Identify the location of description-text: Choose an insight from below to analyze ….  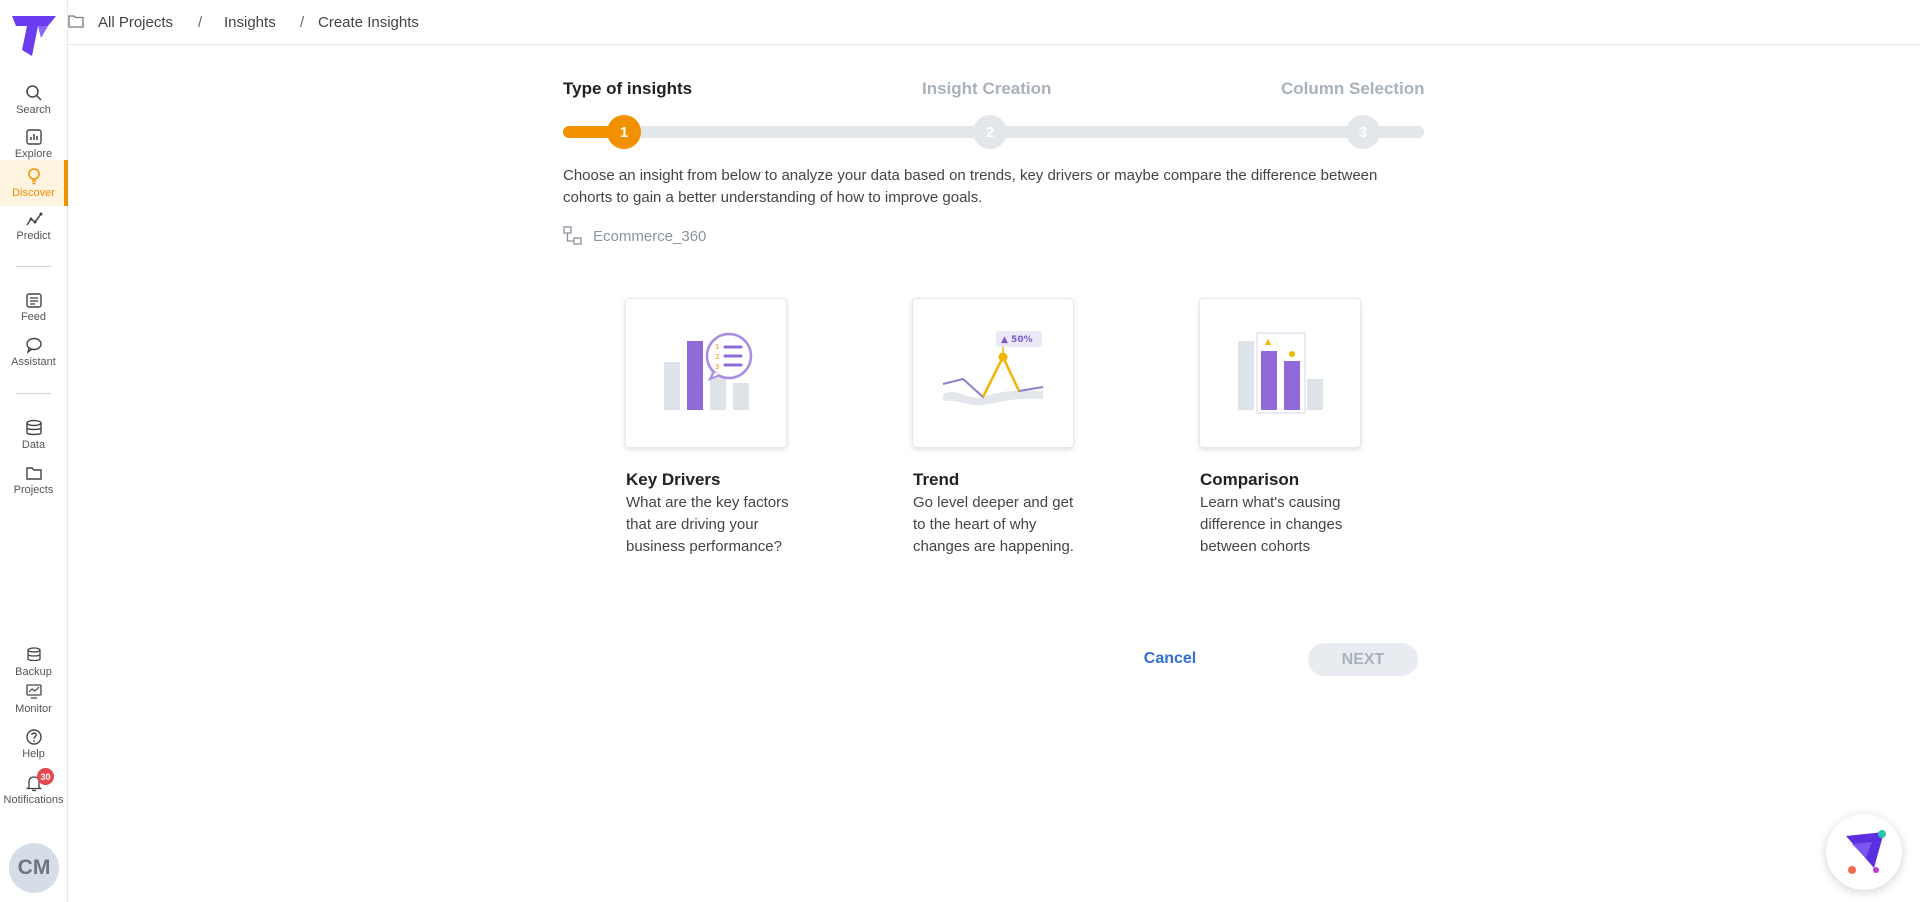
(970, 186).